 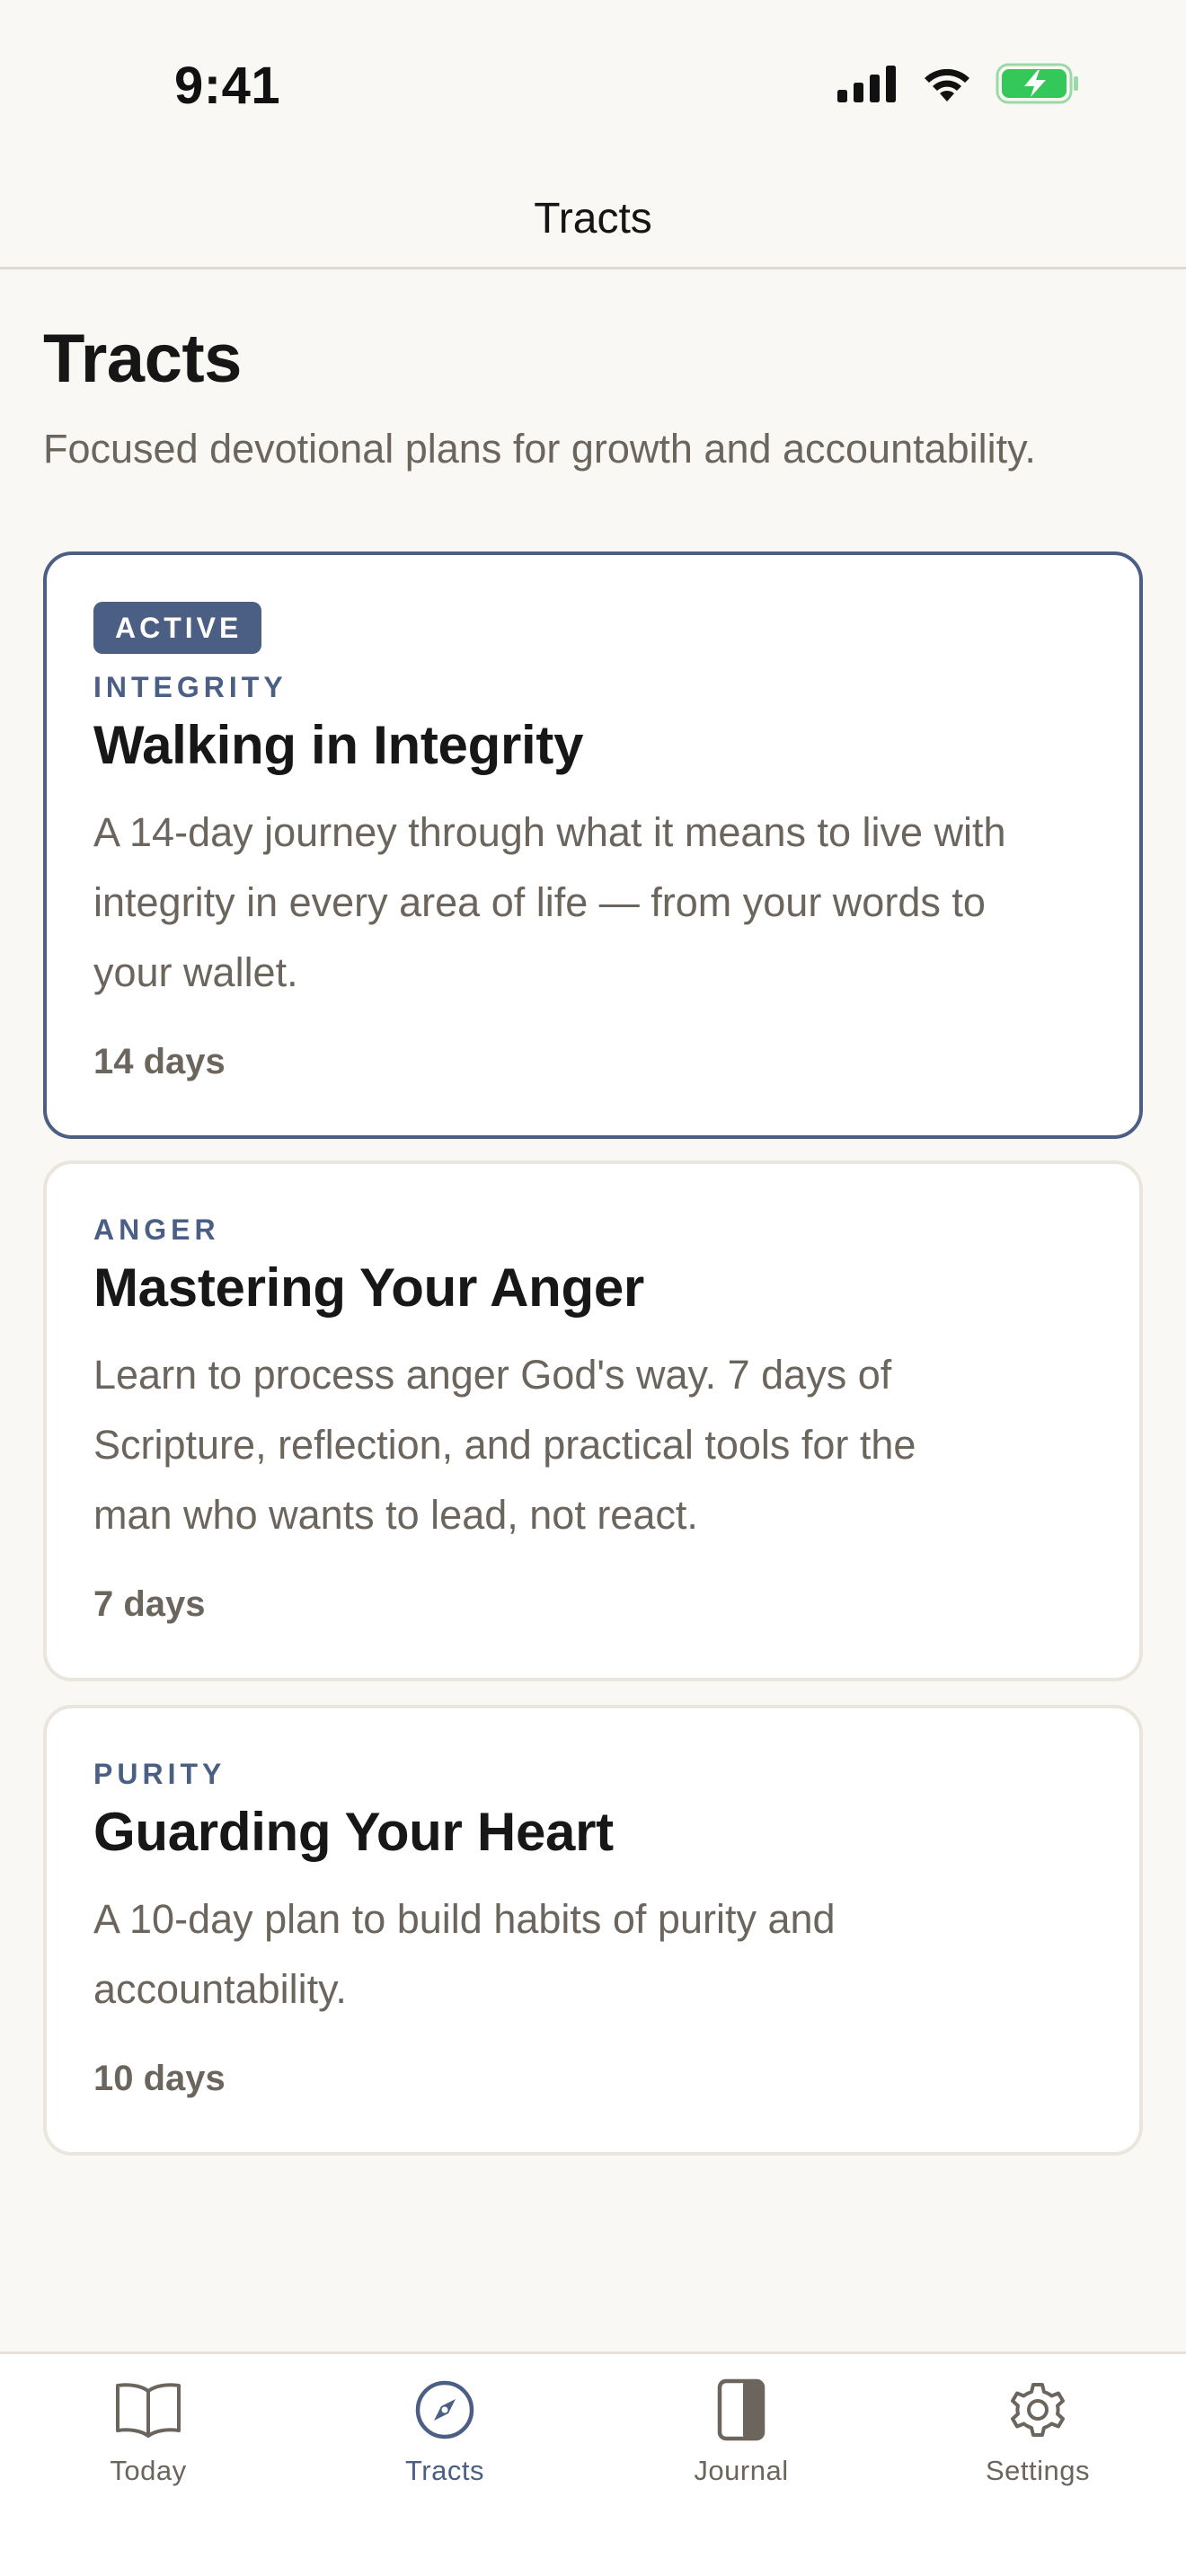 I want to click on tract-description-line: man who wants to lead, not react., so click(x=395, y=1515).